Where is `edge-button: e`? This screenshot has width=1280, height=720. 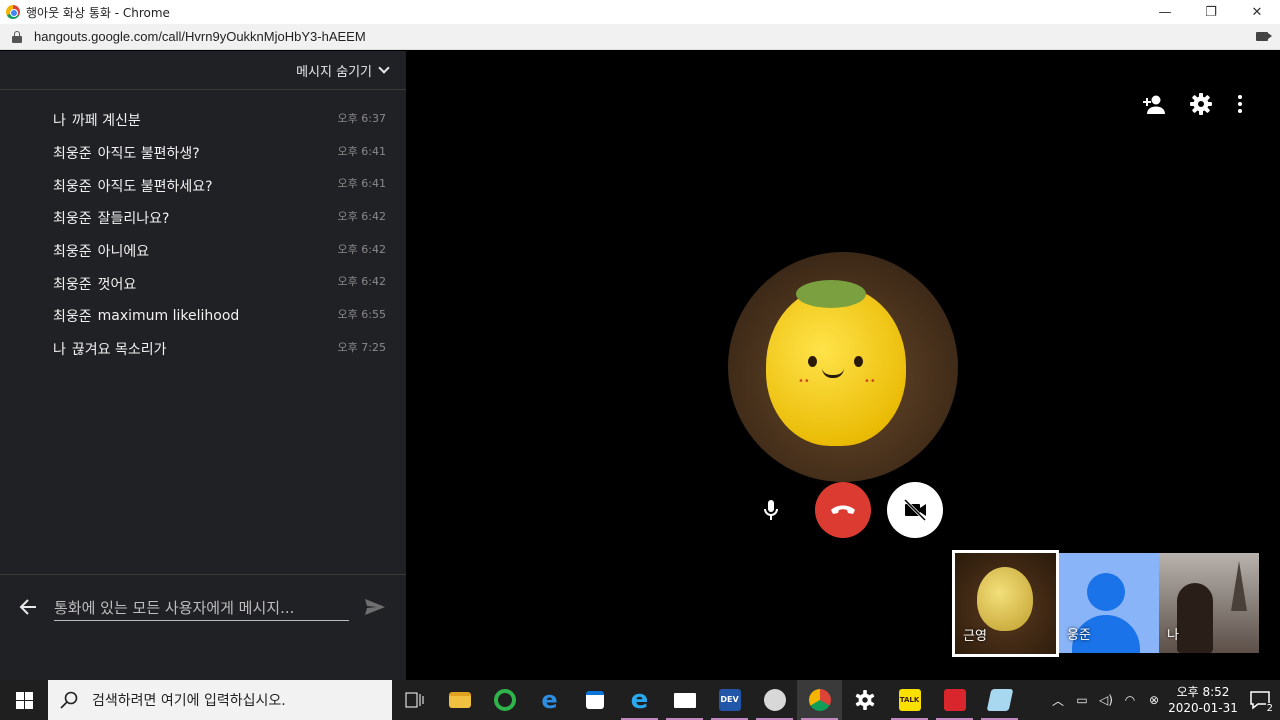 edge-button: e is located at coordinates (549, 700).